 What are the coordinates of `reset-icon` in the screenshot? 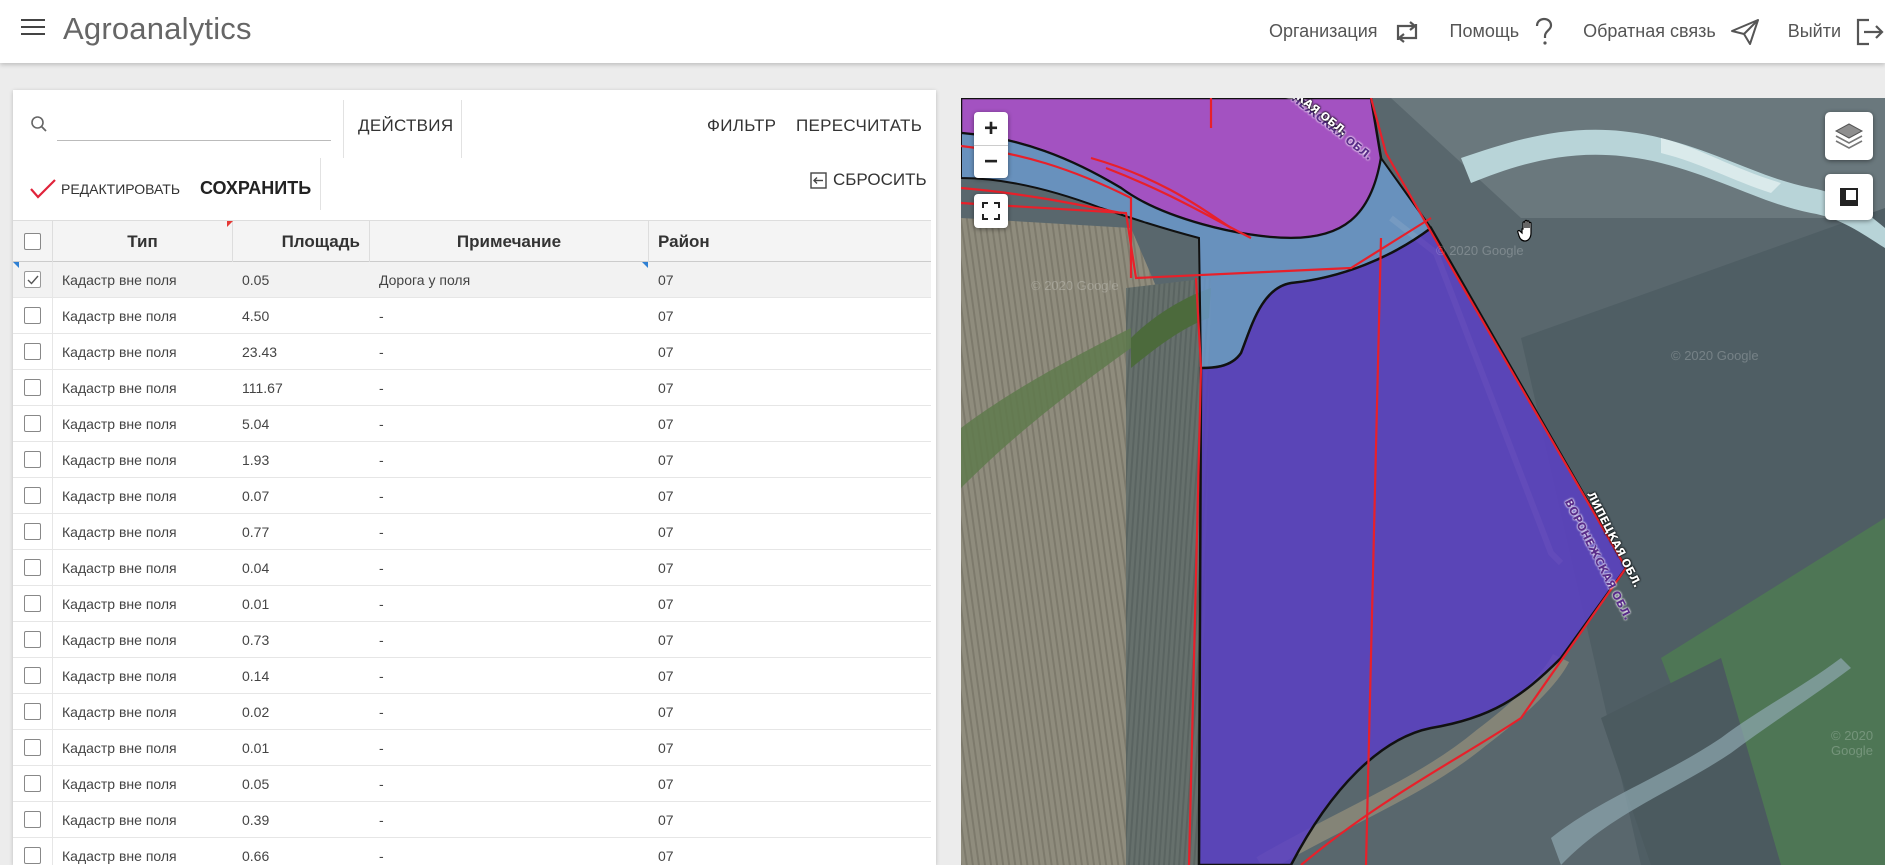 It's located at (818, 180).